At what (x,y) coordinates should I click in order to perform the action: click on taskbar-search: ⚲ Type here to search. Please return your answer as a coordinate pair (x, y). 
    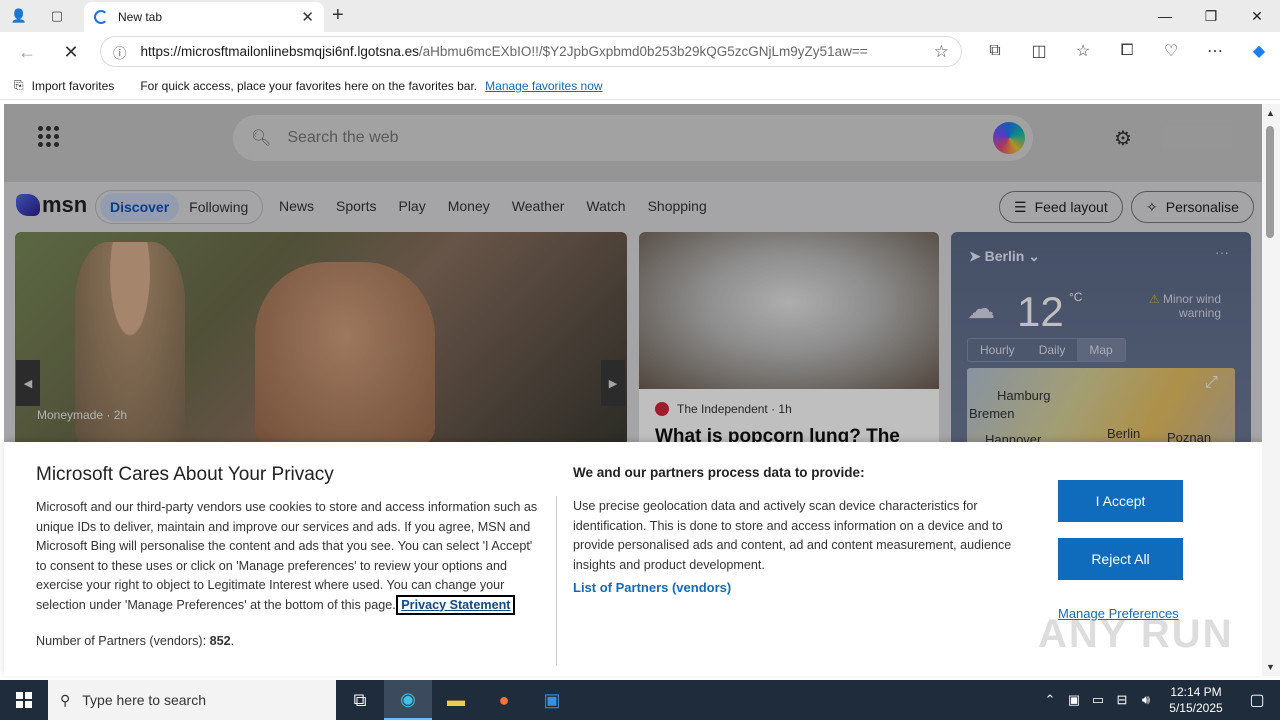
    Looking at the image, I should click on (192, 700).